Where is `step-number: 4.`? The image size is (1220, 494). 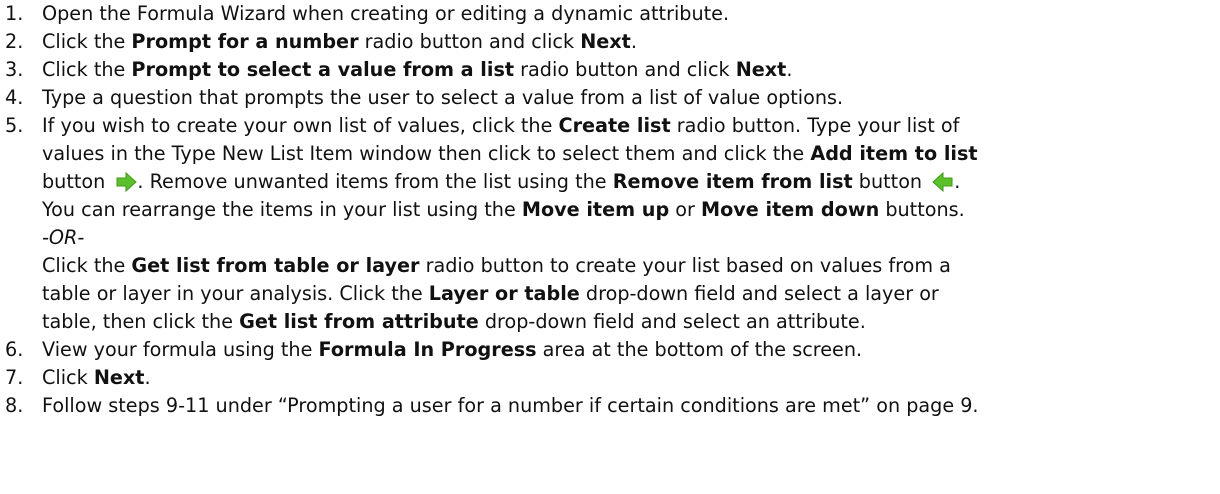
step-number: 4. is located at coordinates (14, 97).